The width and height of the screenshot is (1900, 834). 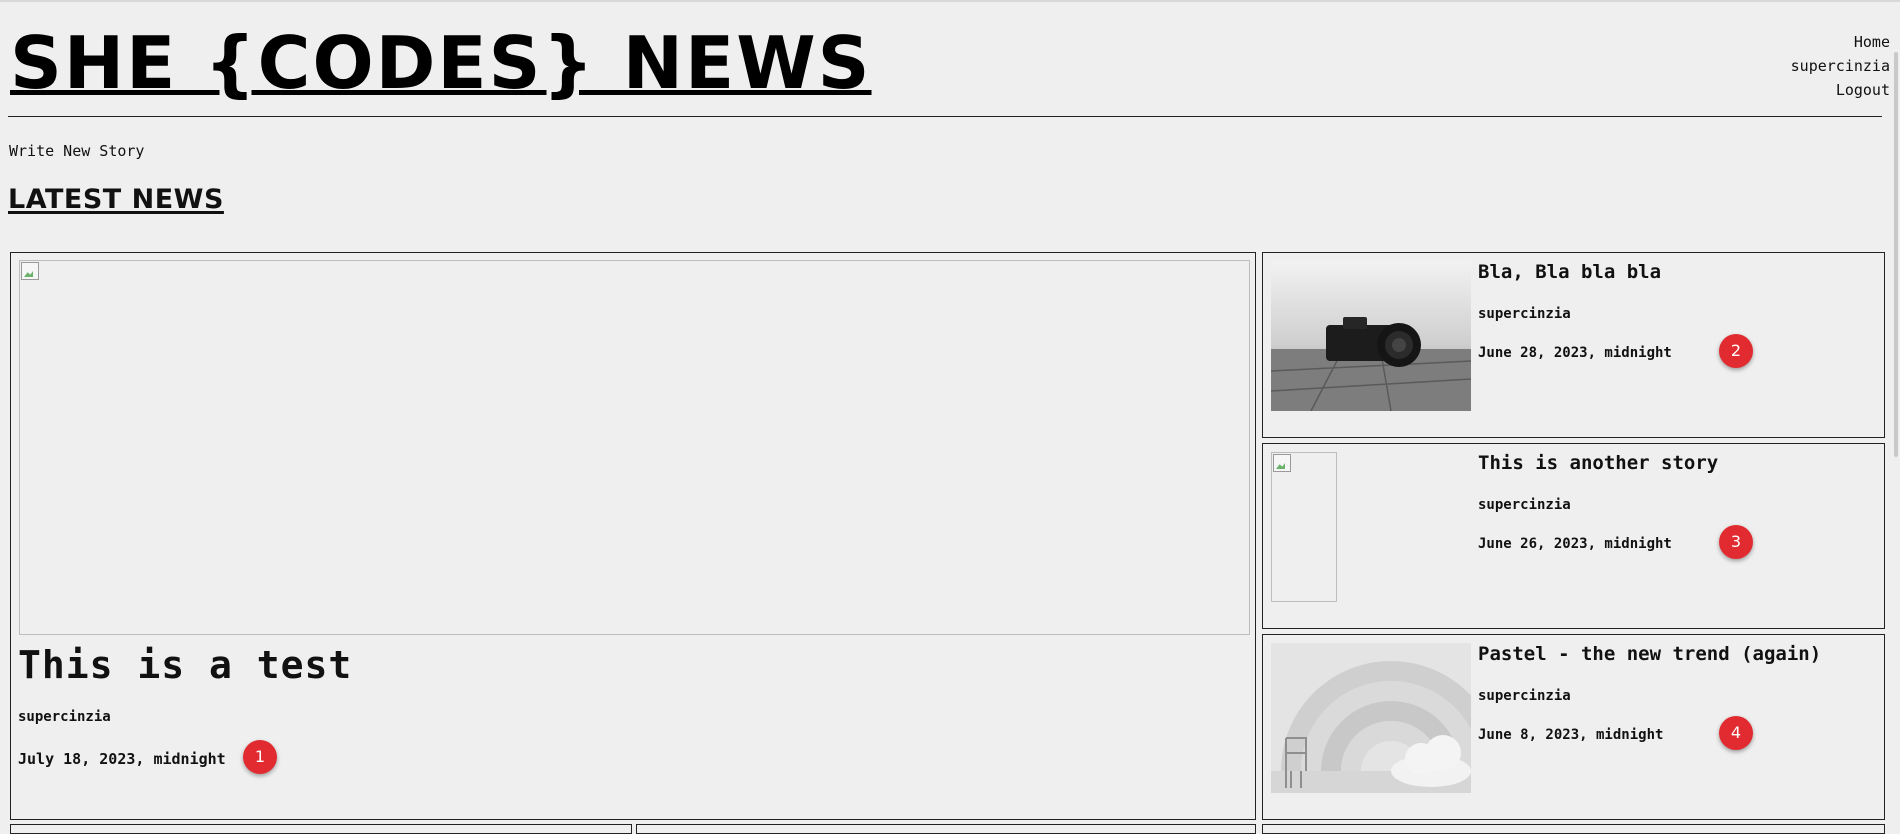 What do you see at coordinates (185, 665) in the screenshot?
I see `story-title: This is a test` at bounding box center [185, 665].